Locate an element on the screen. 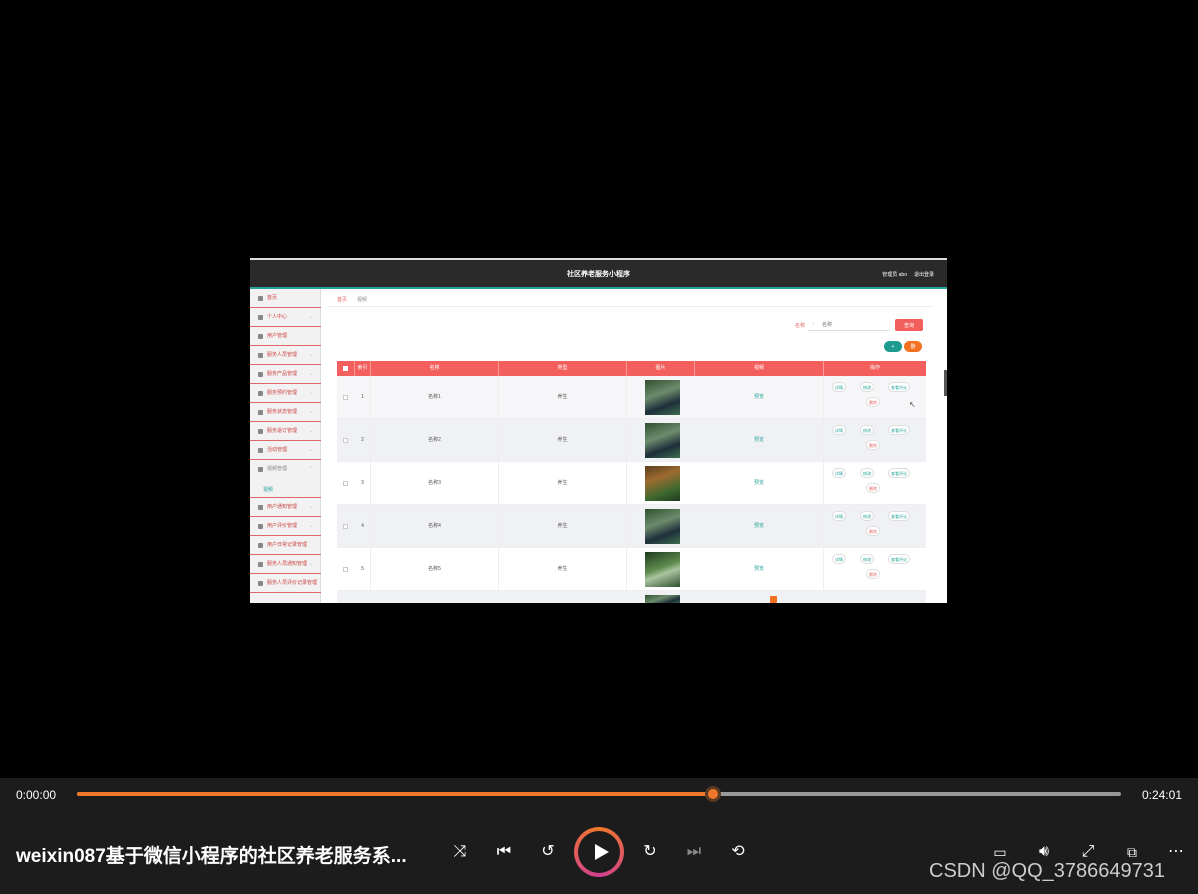 Image resolution: width=1198 pixels, height=894 pixels. breadcrumb-current: 视频 is located at coordinates (362, 300).